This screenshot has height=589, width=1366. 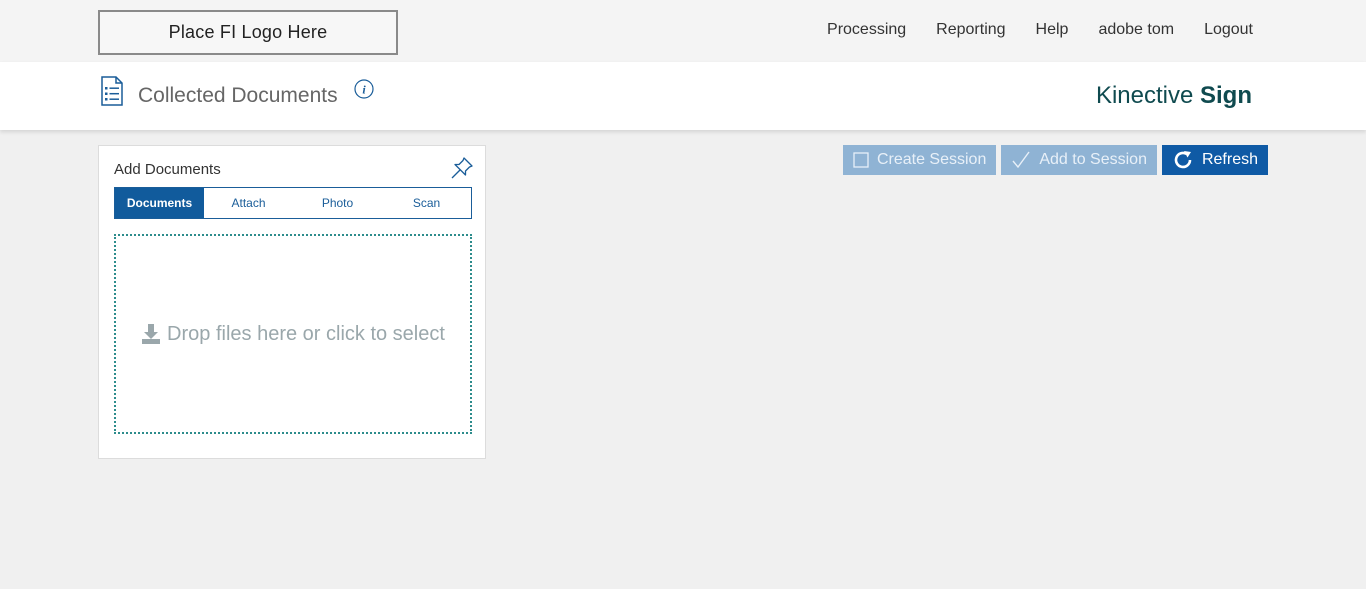 I want to click on session-actions: Create Session Add to Session Refresh, so click(x=1053, y=160).